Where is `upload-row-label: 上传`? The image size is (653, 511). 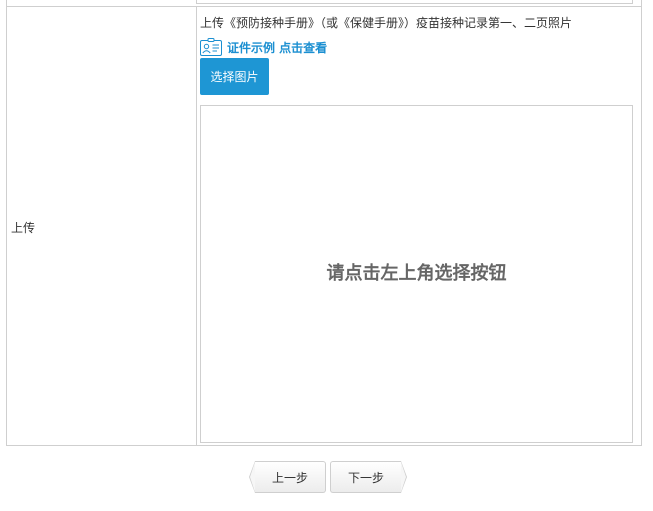
upload-row-label: 上传 is located at coordinates (23, 228).